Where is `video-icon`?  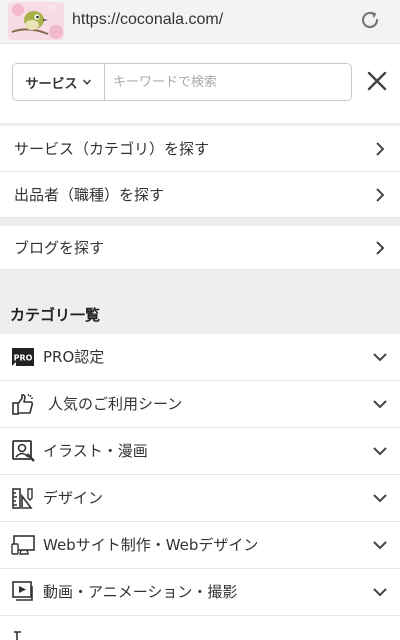 video-icon is located at coordinates (22, 591).